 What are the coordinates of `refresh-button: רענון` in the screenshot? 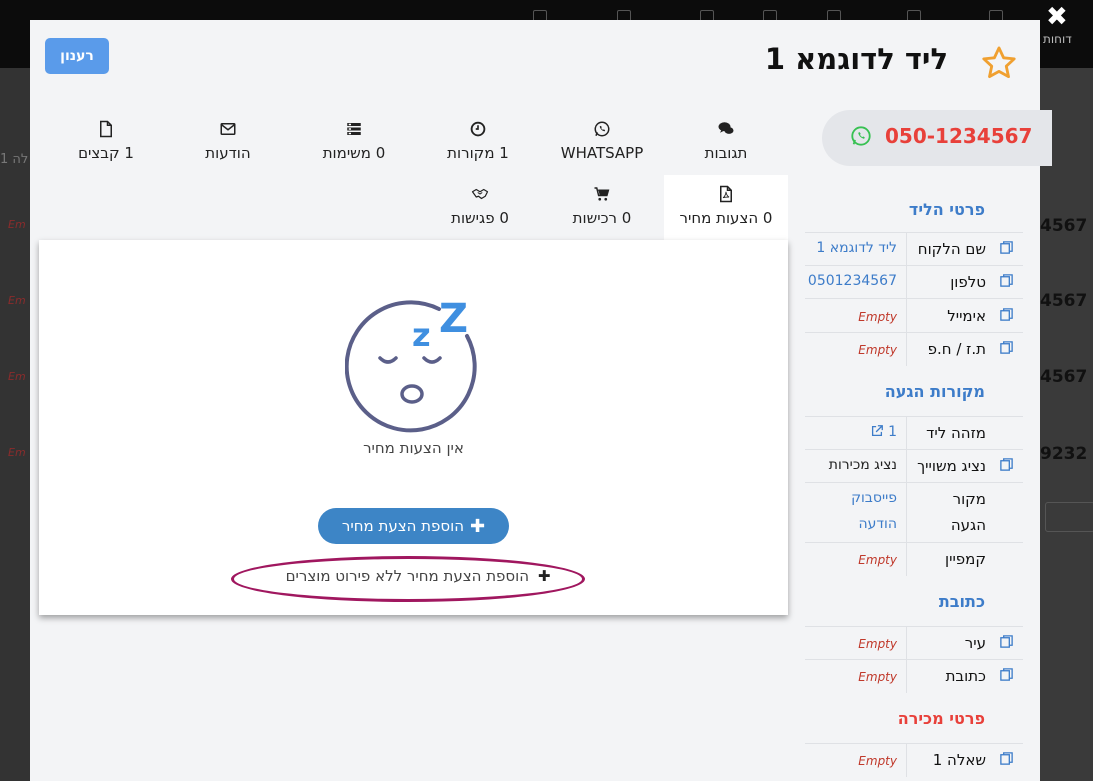 It's located at (77, 56).